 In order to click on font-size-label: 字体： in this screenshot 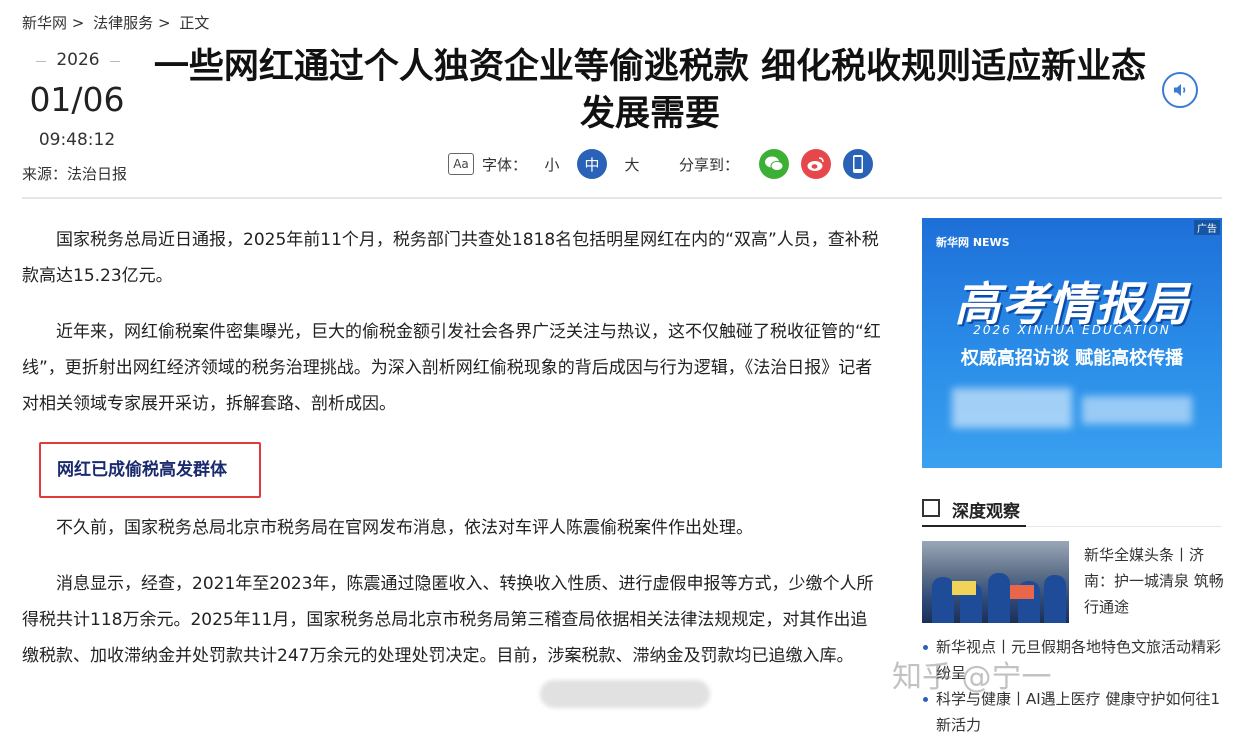, I will do `click(505, 164)`.